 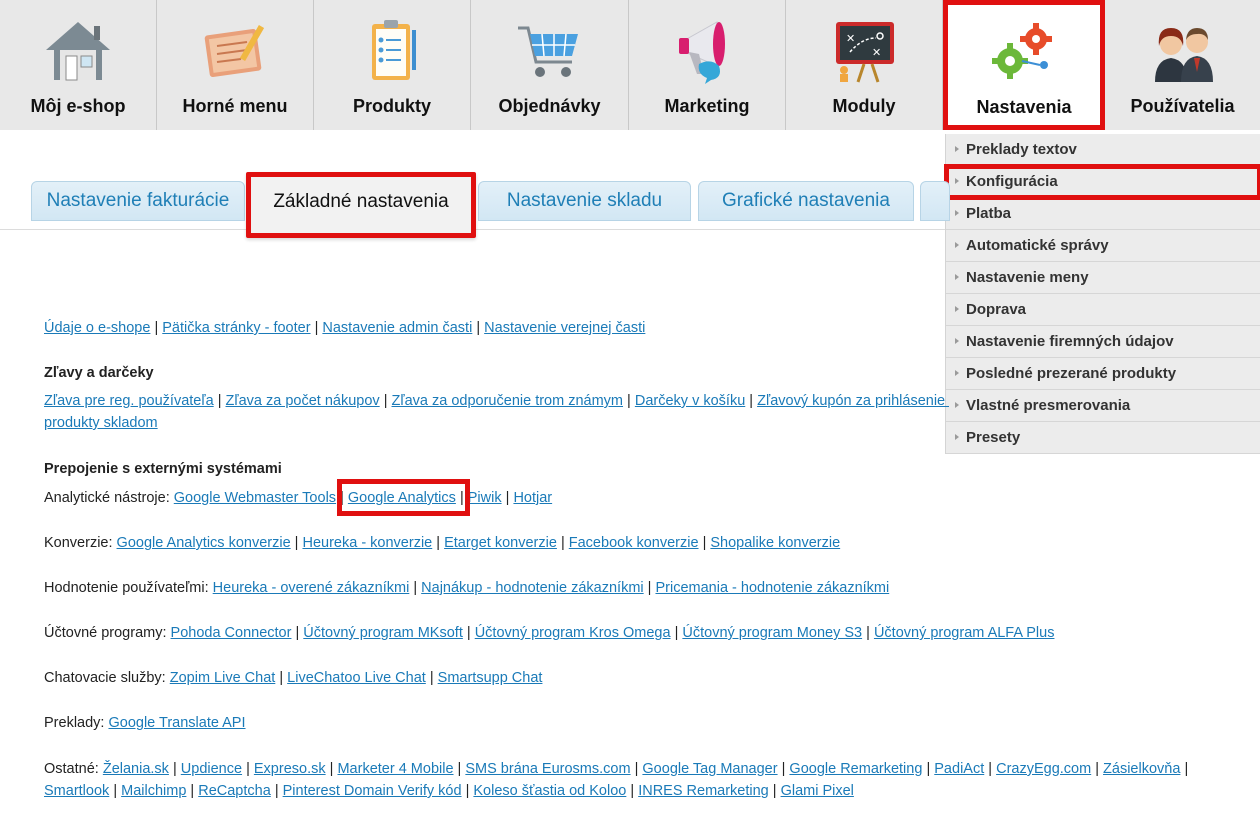 I want to click on tab-nastavenie-skladu: Nastavenie skladu, so click(x=584, y=201).